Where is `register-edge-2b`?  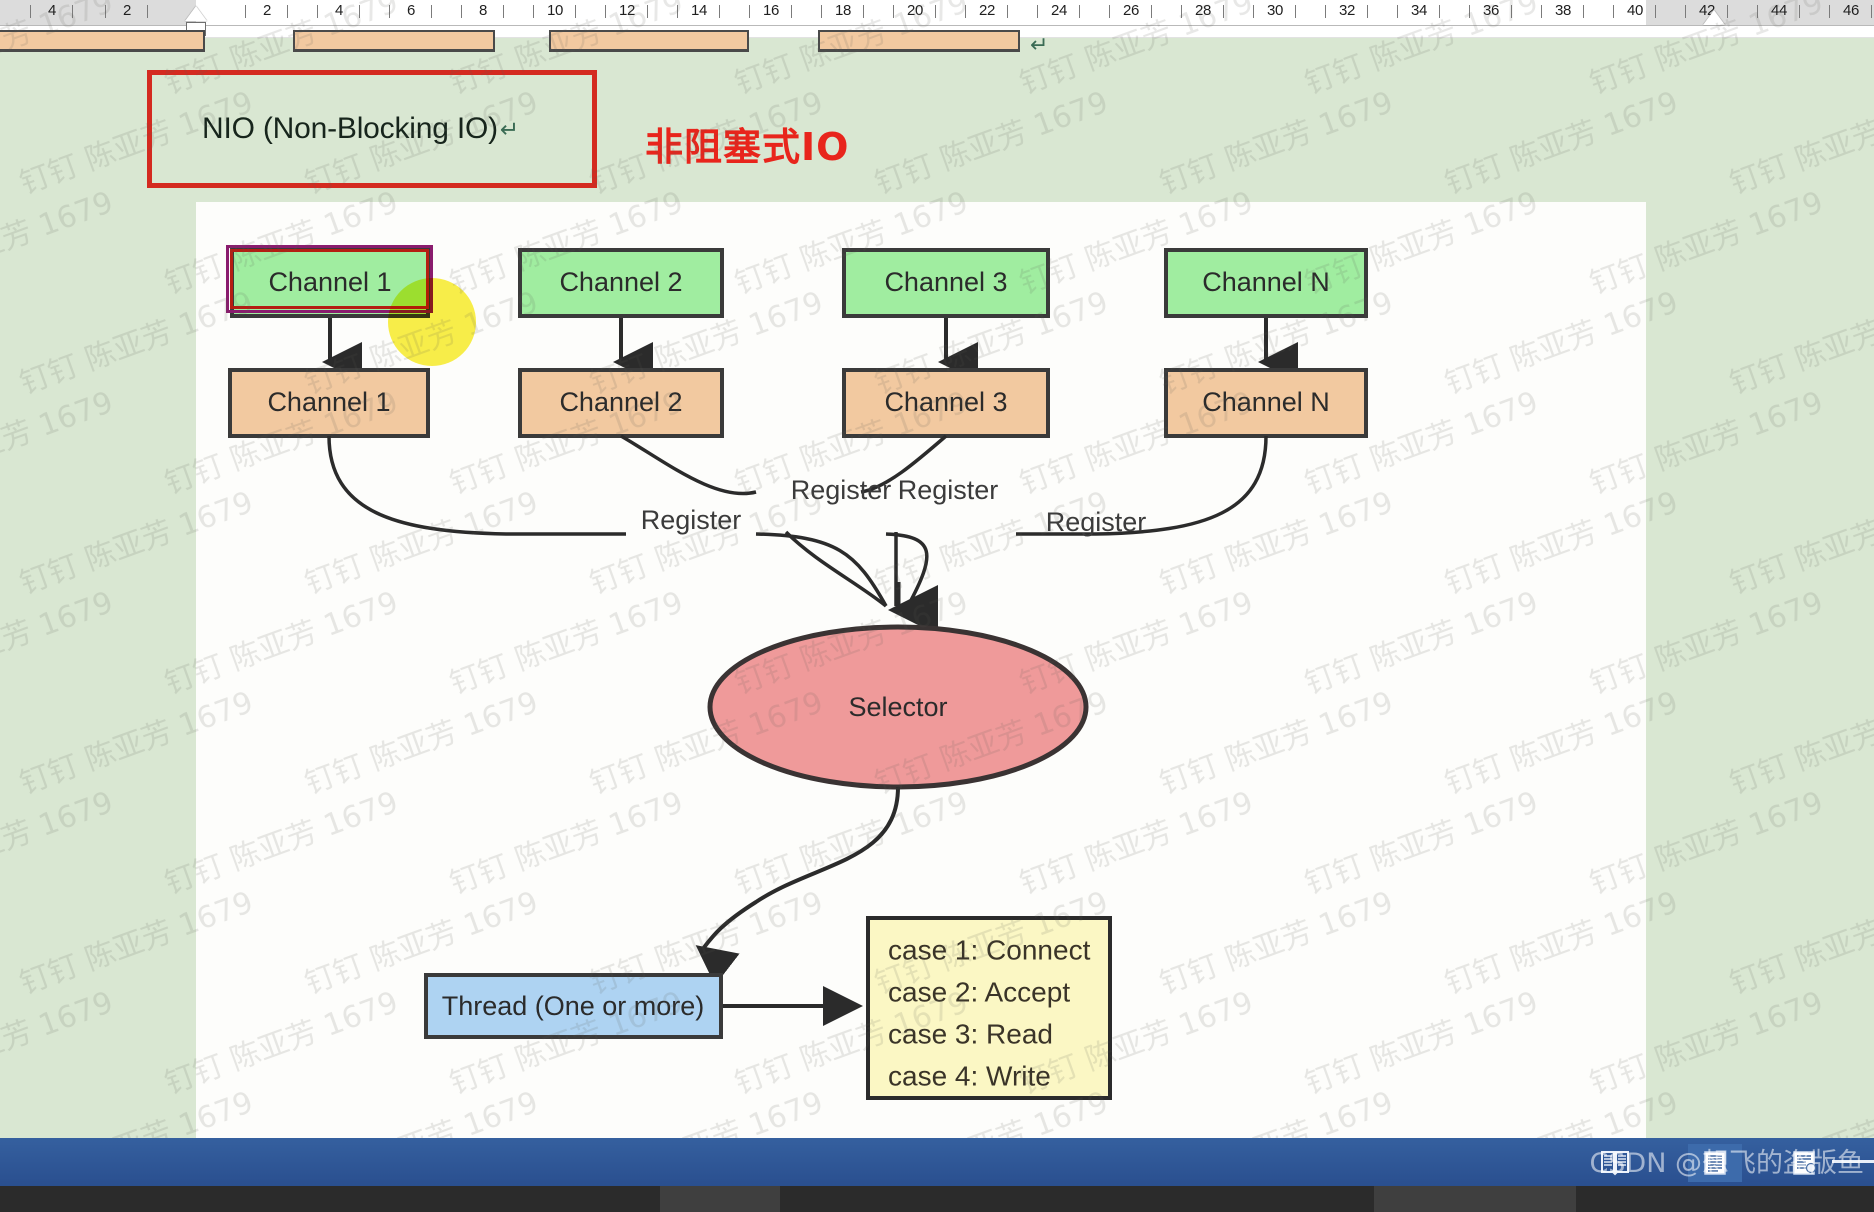 register-edge-2b is located at coordinates (836, 569).